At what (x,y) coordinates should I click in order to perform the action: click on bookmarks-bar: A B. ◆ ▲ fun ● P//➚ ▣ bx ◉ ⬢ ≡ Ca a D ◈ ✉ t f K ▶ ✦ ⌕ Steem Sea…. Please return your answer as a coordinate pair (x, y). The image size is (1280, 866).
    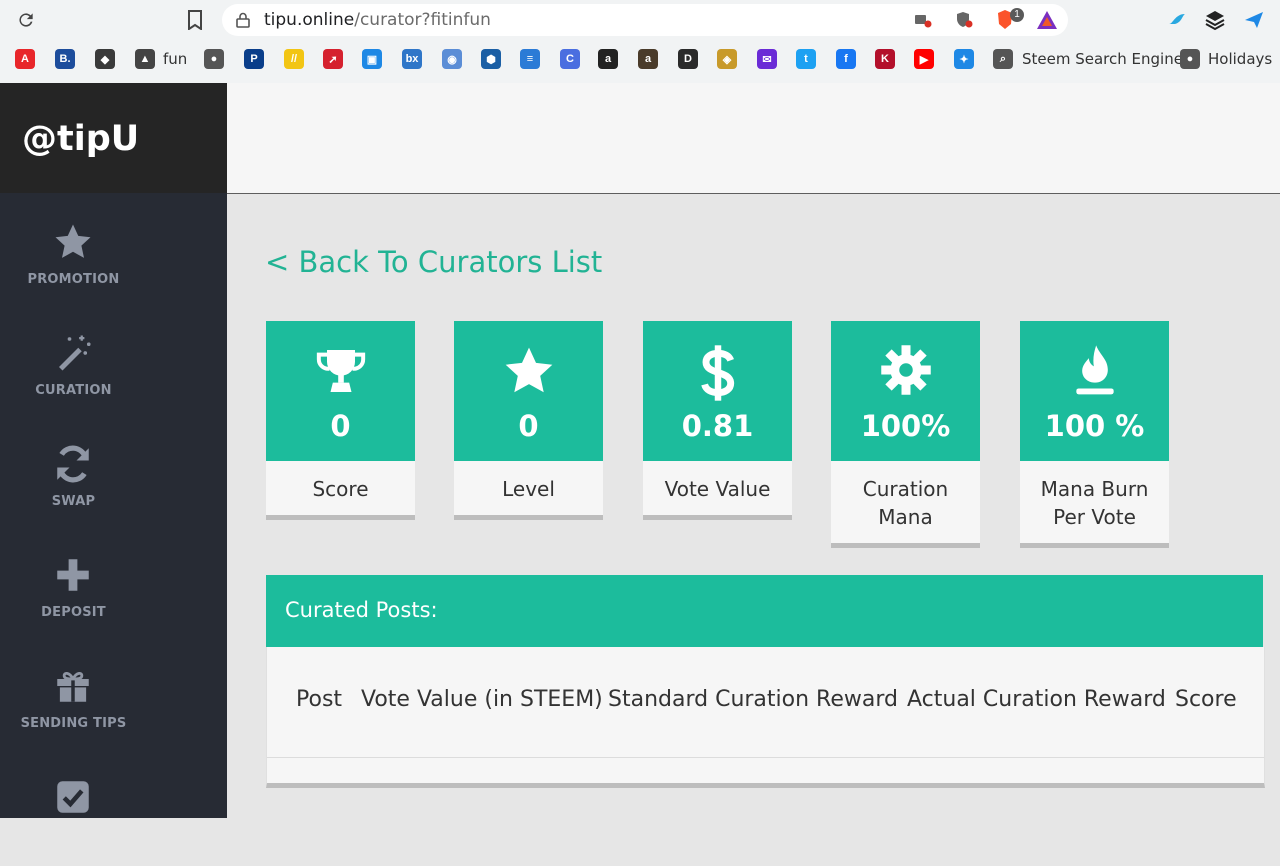
    Looking at the image, I should click on (640, 62).